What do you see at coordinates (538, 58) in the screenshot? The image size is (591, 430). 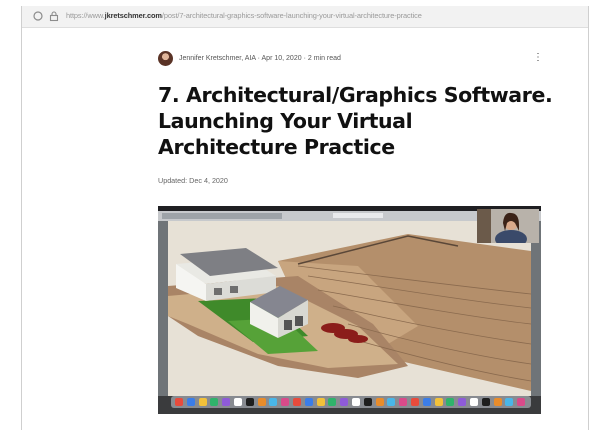 I see `more-options-icon: ⋮` at bounding box center [538, 58].